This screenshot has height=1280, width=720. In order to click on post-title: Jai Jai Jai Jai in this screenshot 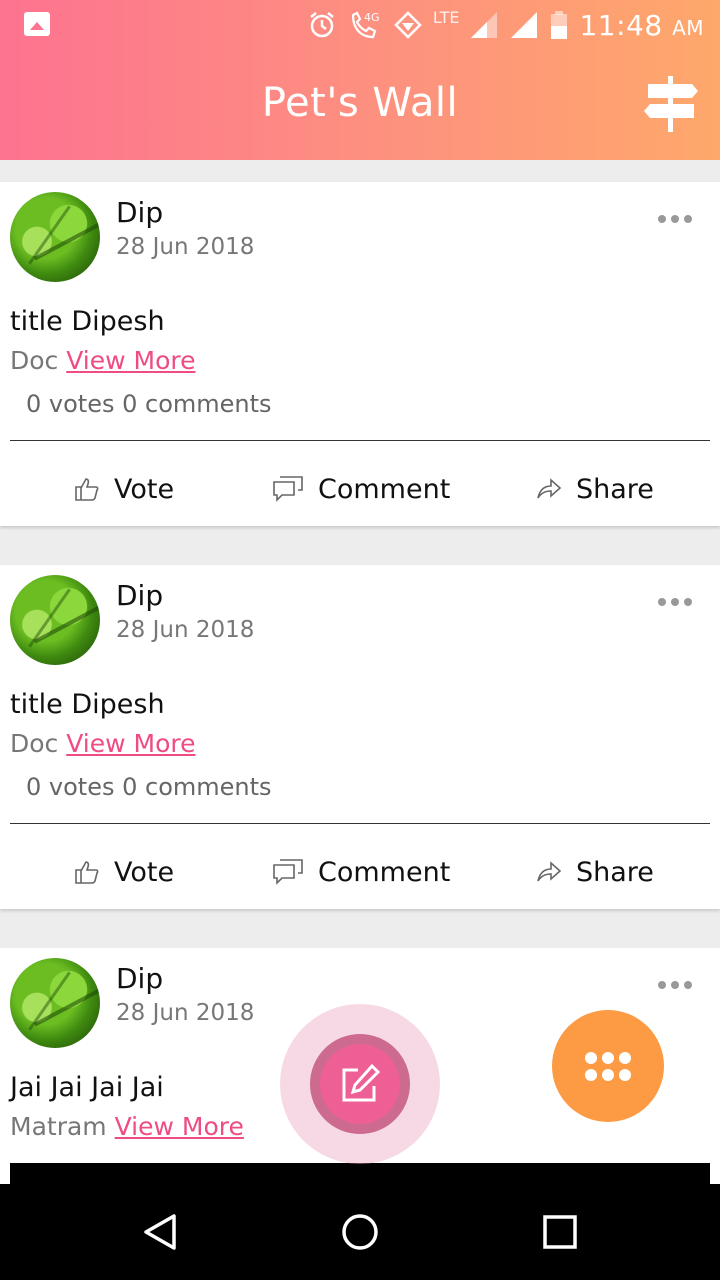, I will do `click(87, 1087)`.